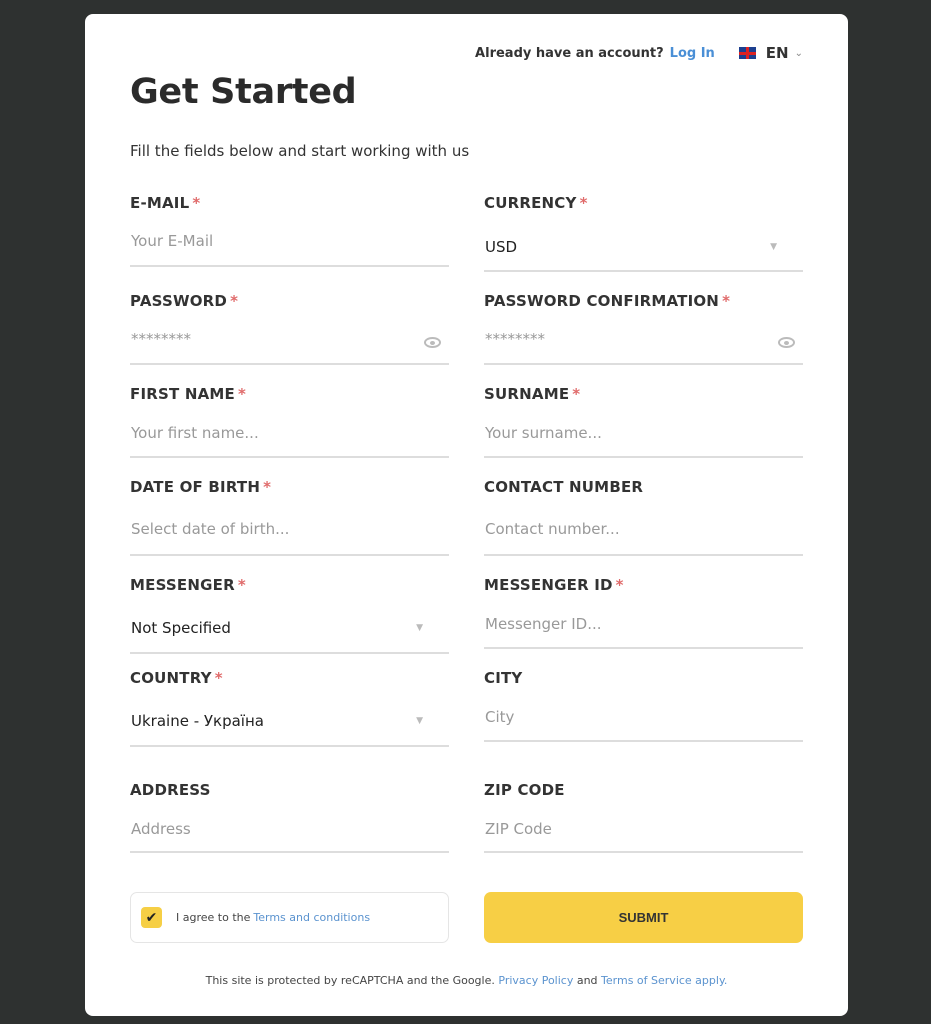  What do you see at coordinates (747, 53) in the screenshot?
I see `uk-flag-icon` at bounding box center [747, 53].